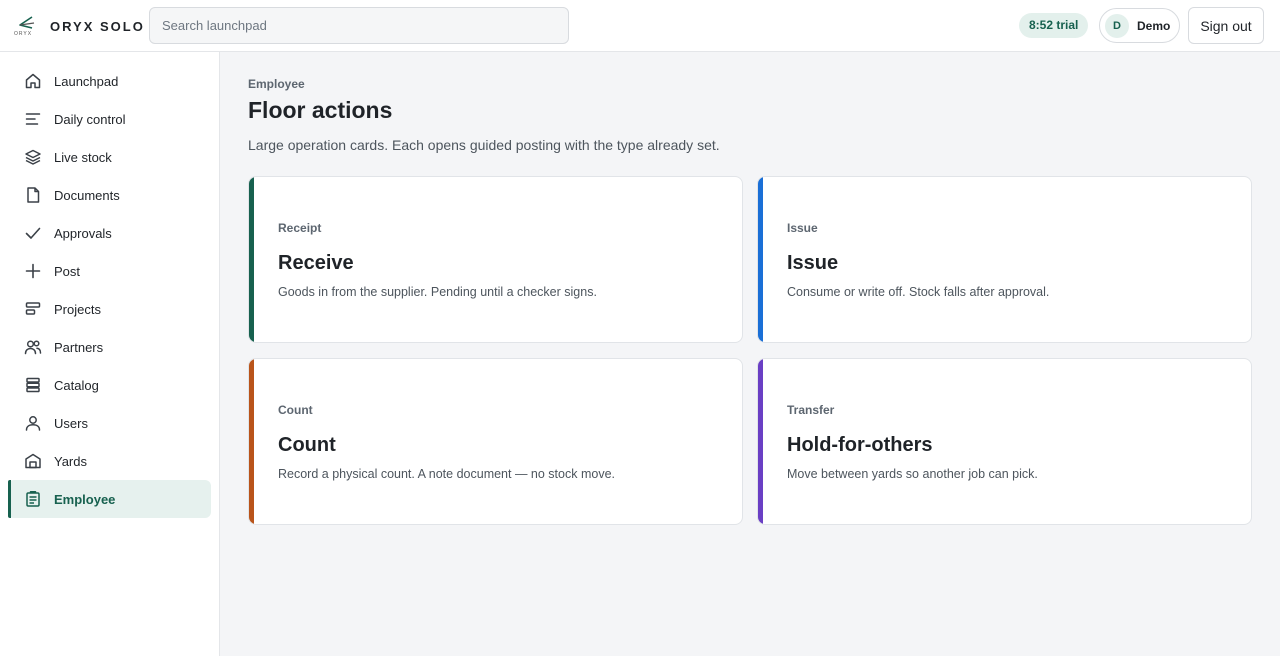 This screenshot has height=656, width=1280. I want to click on lines-icon, so click(33, 119).